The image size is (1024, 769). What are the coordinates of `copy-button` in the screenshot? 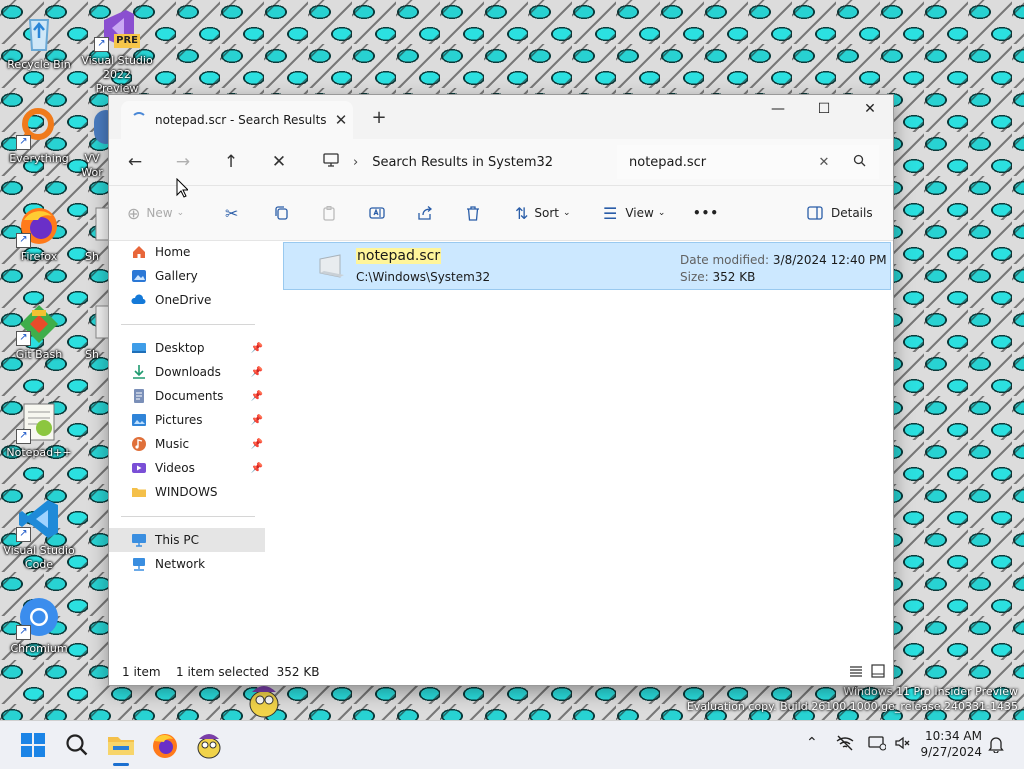 It's located at (281, 213).